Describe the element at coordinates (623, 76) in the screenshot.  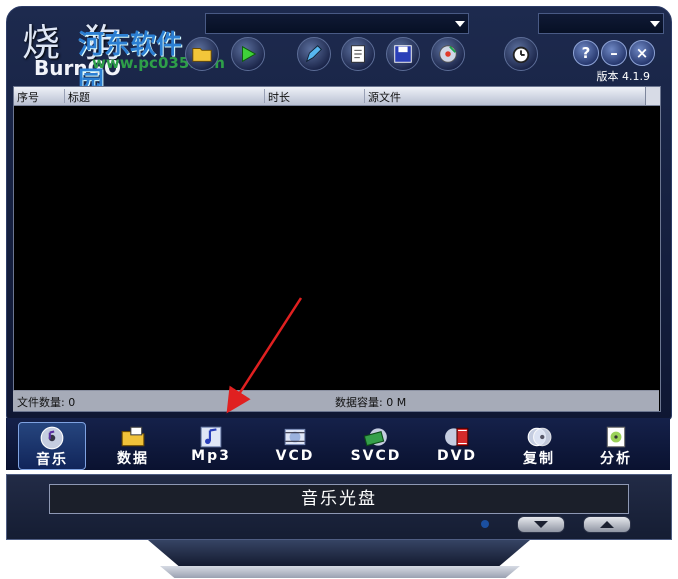
I see `version-label: 版本 4.1.9` at that location.